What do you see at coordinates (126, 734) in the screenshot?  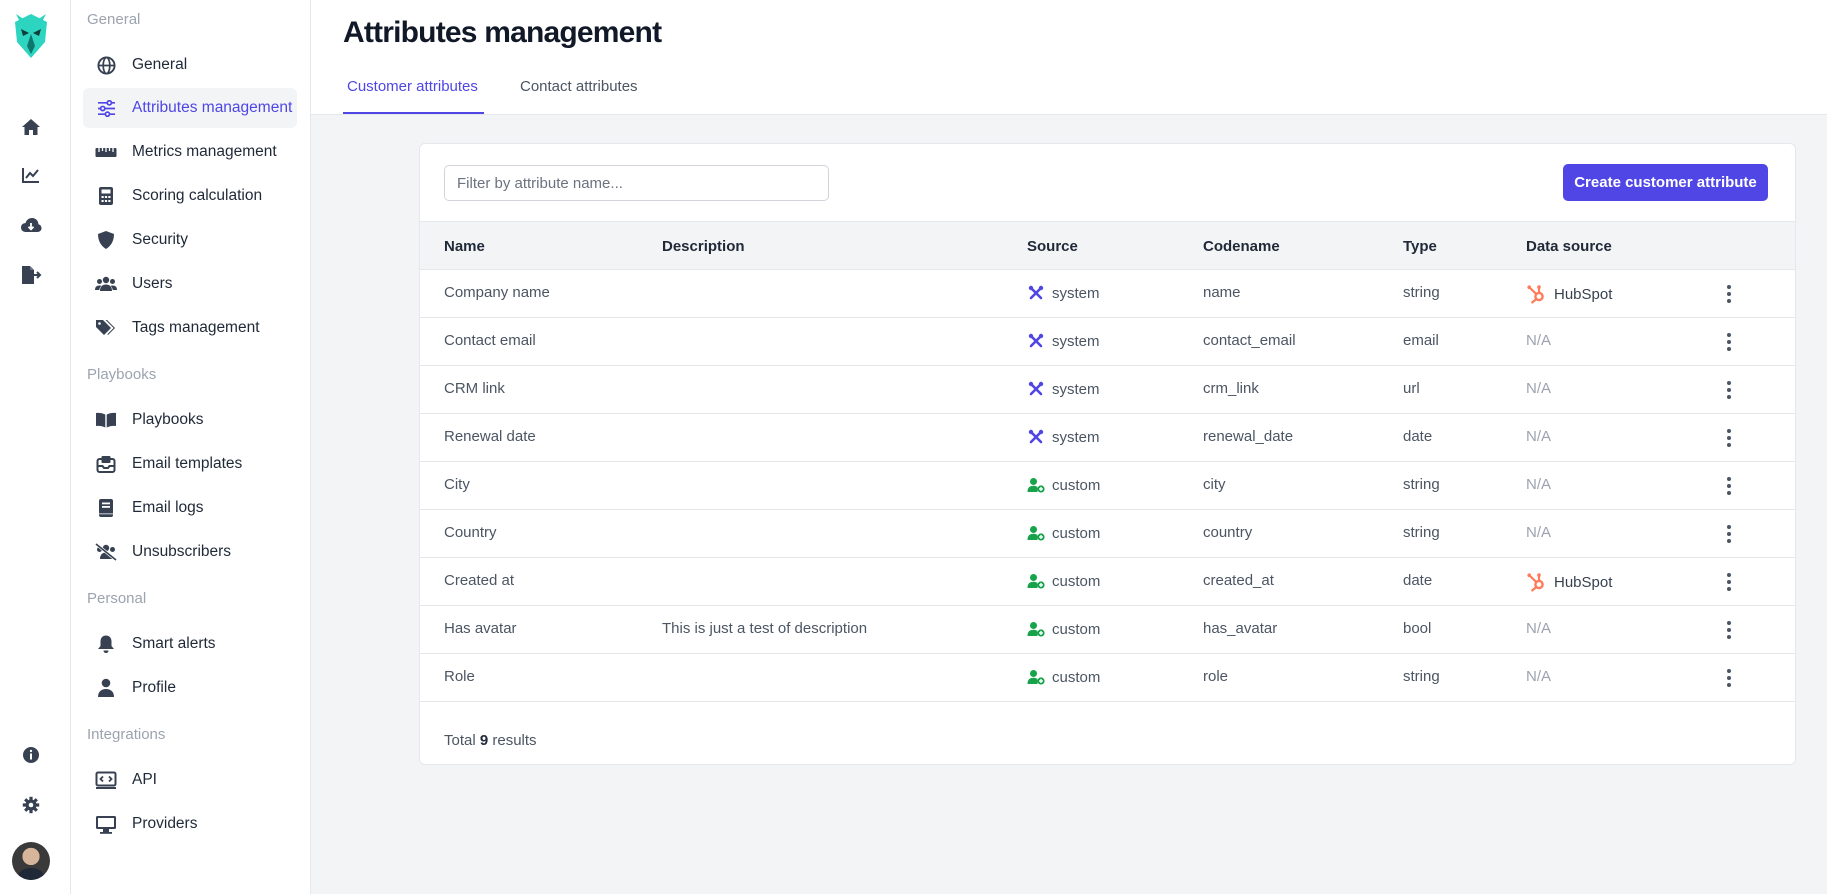 I see `sidebar-section-integrations: Integrations` at bounding box center [126, 734].